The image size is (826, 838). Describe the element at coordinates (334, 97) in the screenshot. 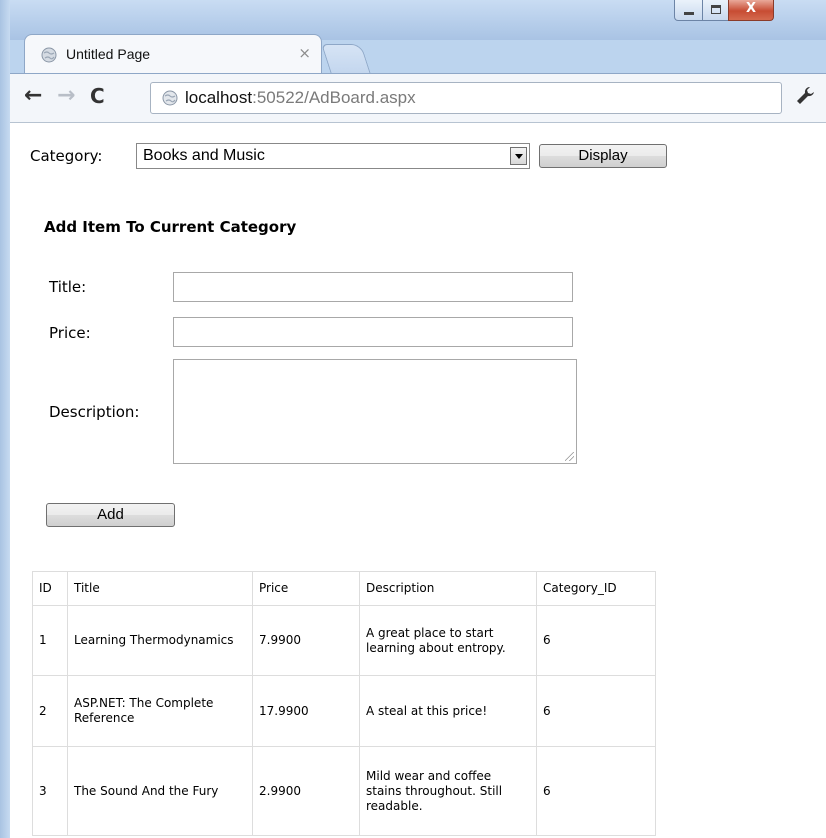

I see `url-path: :50522/AdBoard.aspx` at that location.